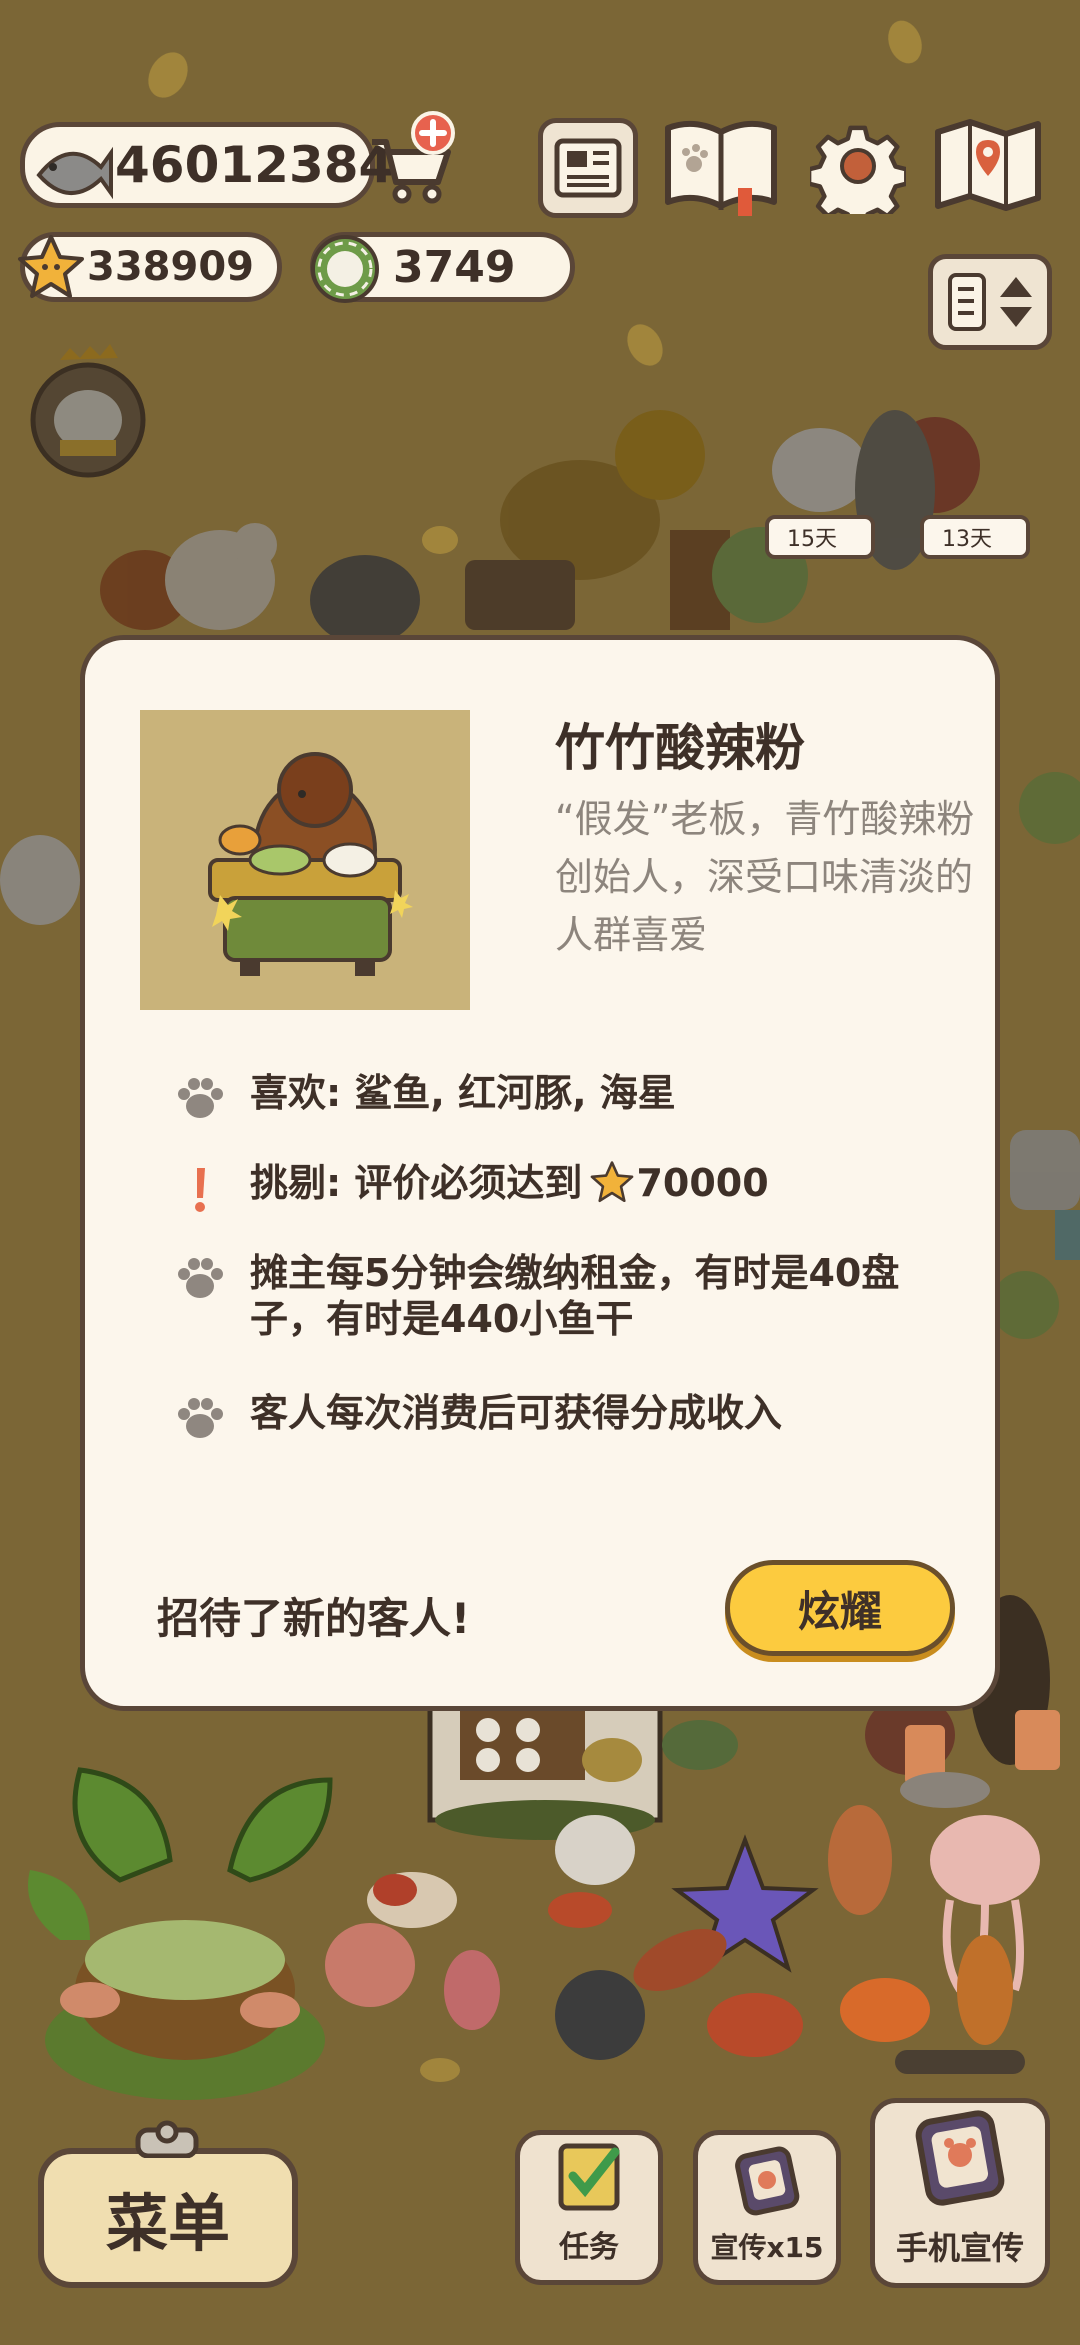  I want to click on map-icon, so click(988, 165).